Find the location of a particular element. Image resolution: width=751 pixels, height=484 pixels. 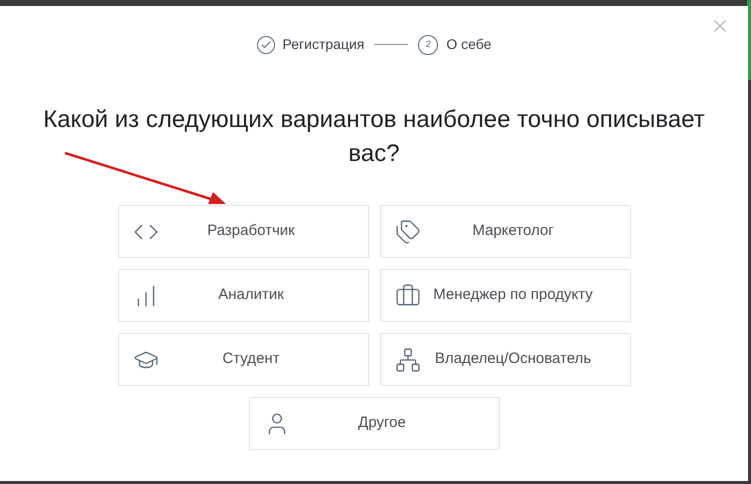

question-heading: Какой из следующих вариантов наиболее точно описывает вас? is located at coordinates (374, 137).